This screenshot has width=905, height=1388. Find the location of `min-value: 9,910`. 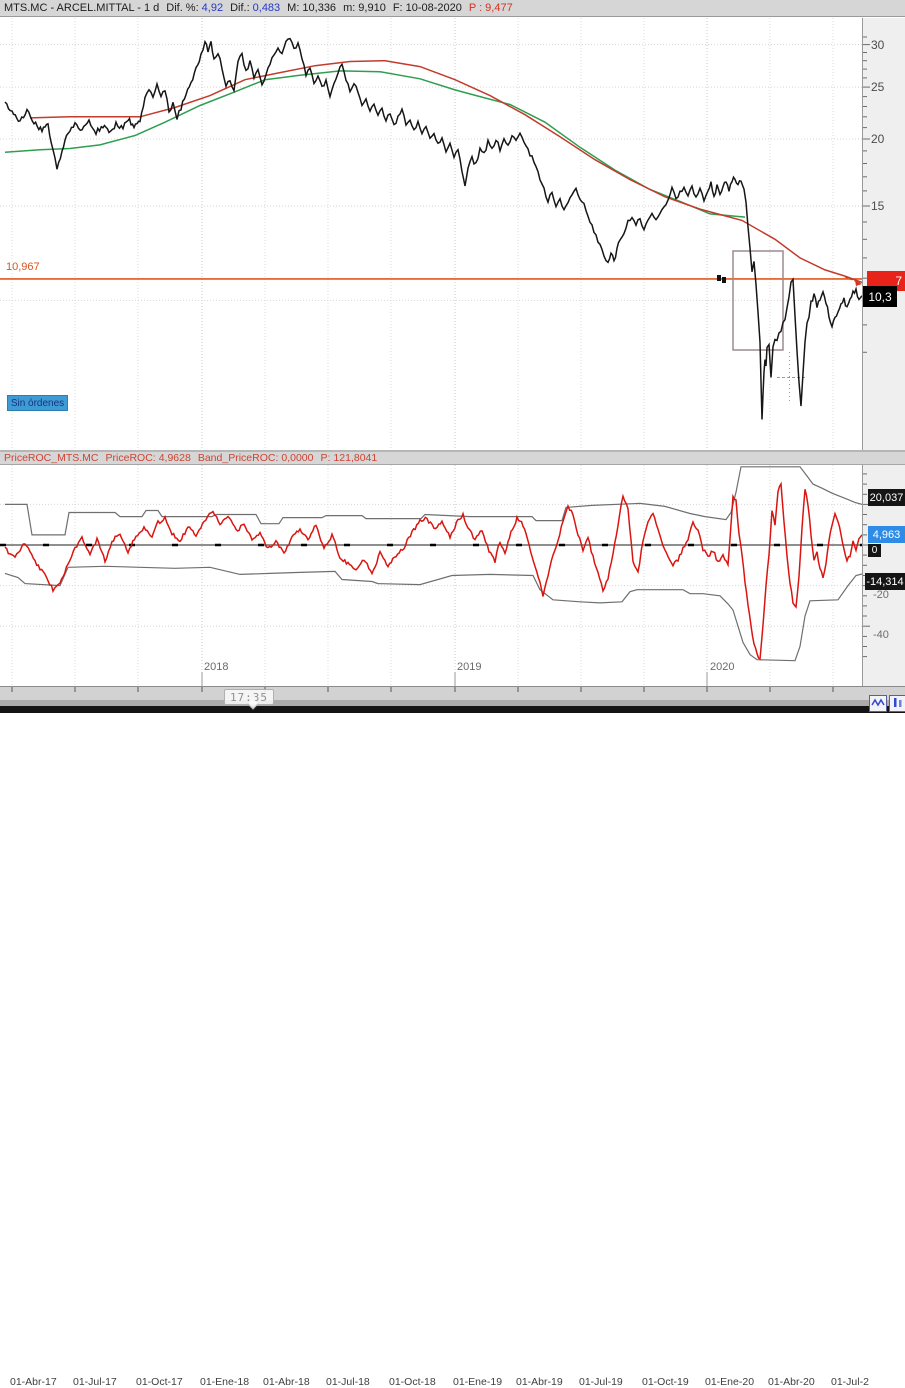

min-value: 9,910 is located at coordinates (372, 8).